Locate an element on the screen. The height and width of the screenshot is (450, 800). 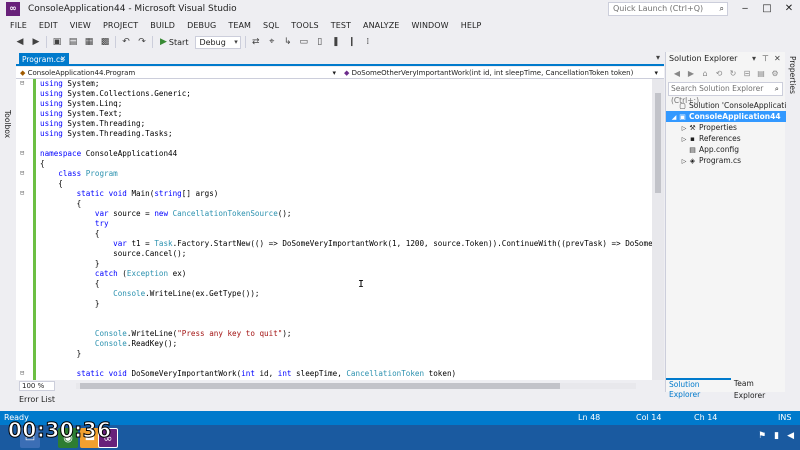
close-button: ✕ is located at coordinates (789, 9).